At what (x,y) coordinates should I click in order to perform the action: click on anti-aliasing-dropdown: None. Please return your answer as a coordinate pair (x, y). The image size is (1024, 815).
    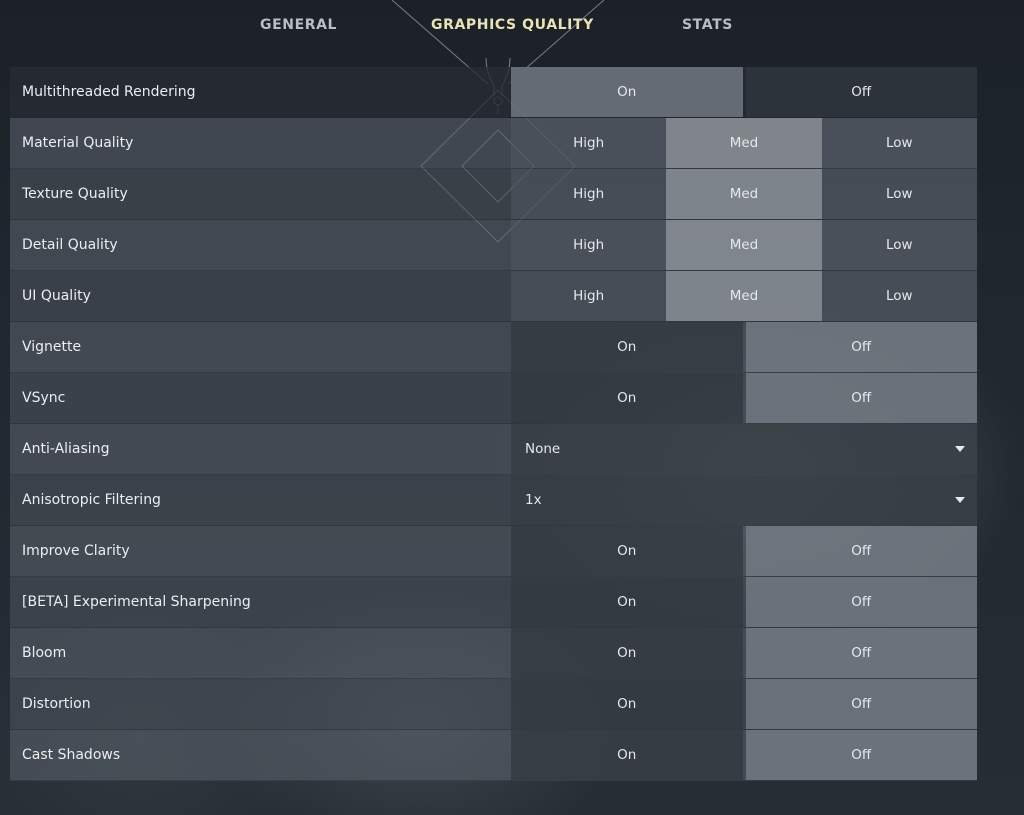
    Looking at the image, I should click on (744, 449).